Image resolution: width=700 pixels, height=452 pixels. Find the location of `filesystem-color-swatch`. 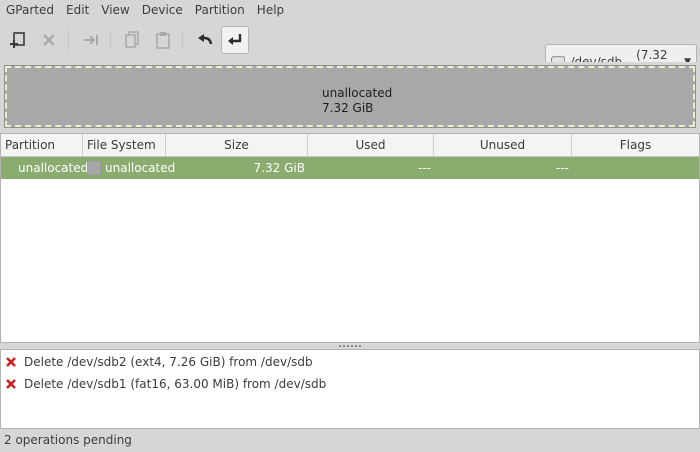

filesystem-color-swatch is located at coordinates (94, 168).